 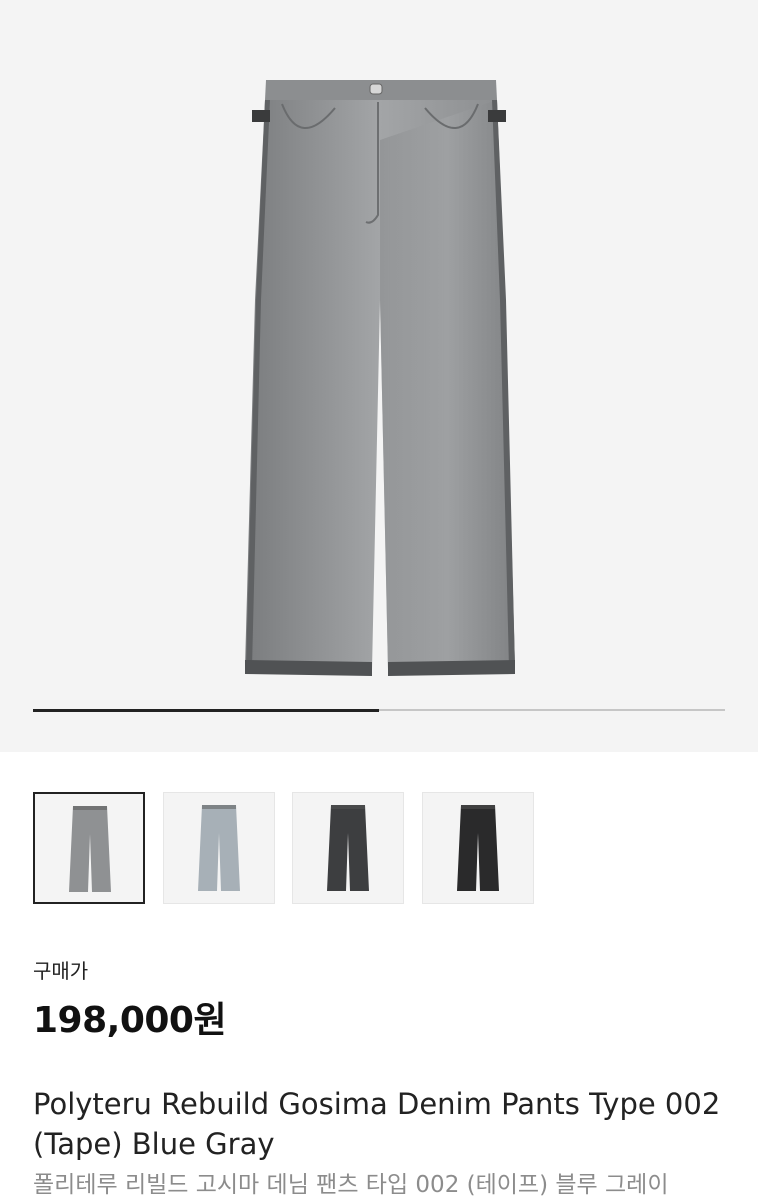 I want to click on thumbnail-charcoal, so click(x=348, y=848).